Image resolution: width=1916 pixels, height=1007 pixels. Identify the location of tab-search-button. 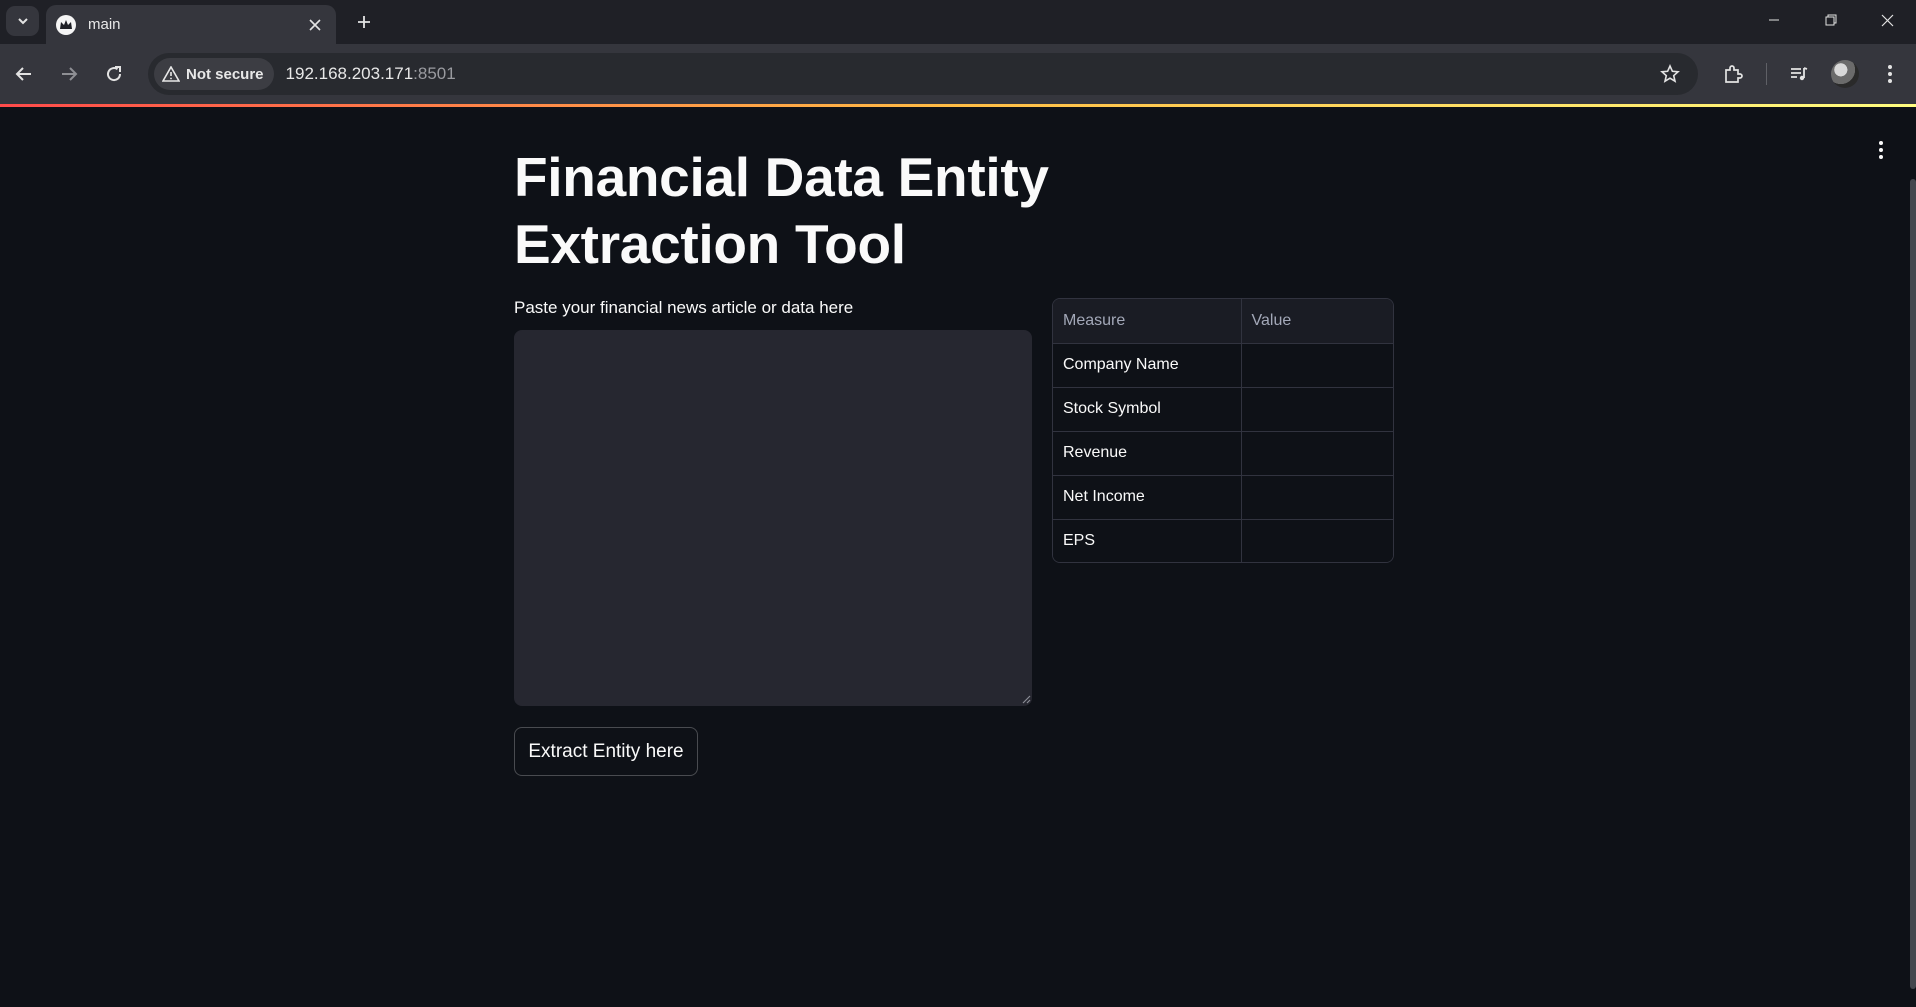
(22, 21).